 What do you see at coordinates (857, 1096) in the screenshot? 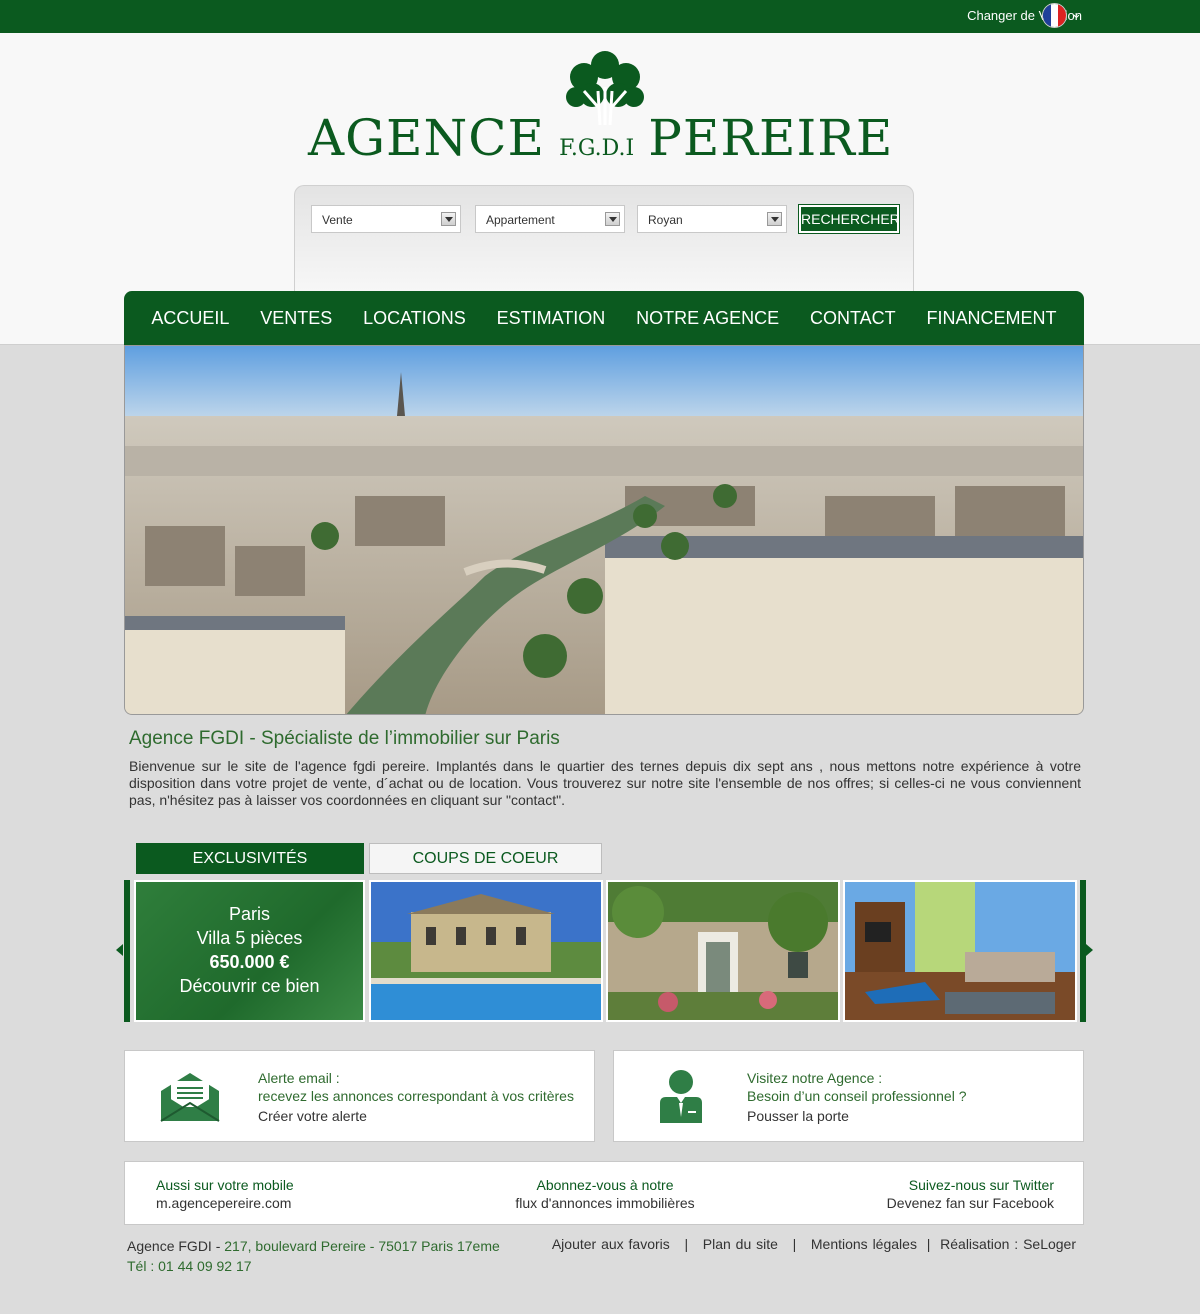
I see `agency-description: Besoin d’un conseil professionnel ?` at bounding box center [857, 1096].